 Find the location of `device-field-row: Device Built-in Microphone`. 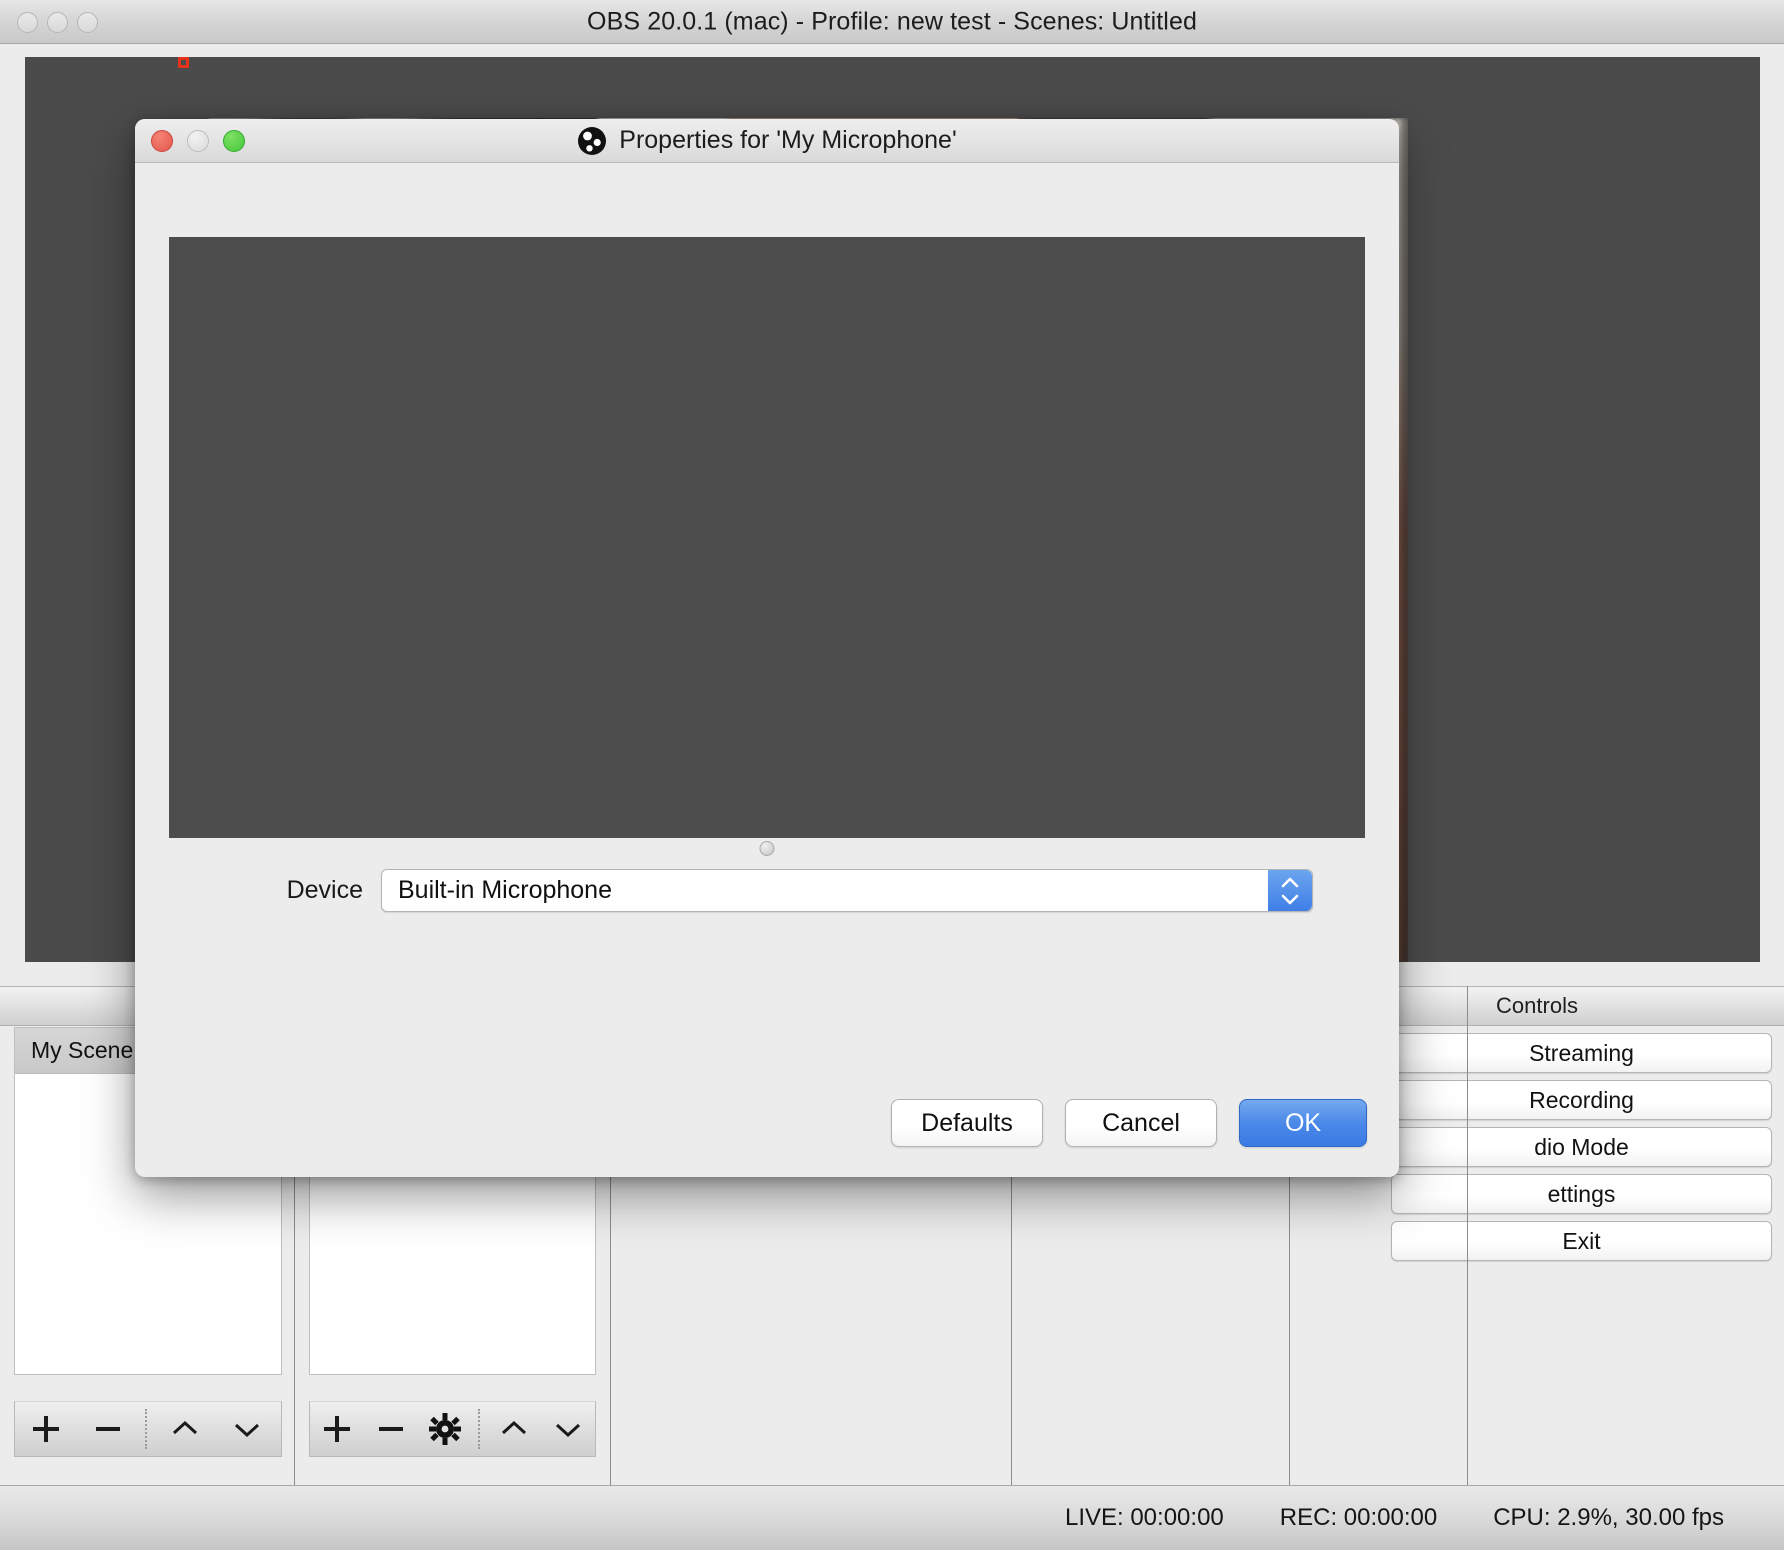

device-field-row: Device Built-in Microphone is located at coordinates (767, 890).